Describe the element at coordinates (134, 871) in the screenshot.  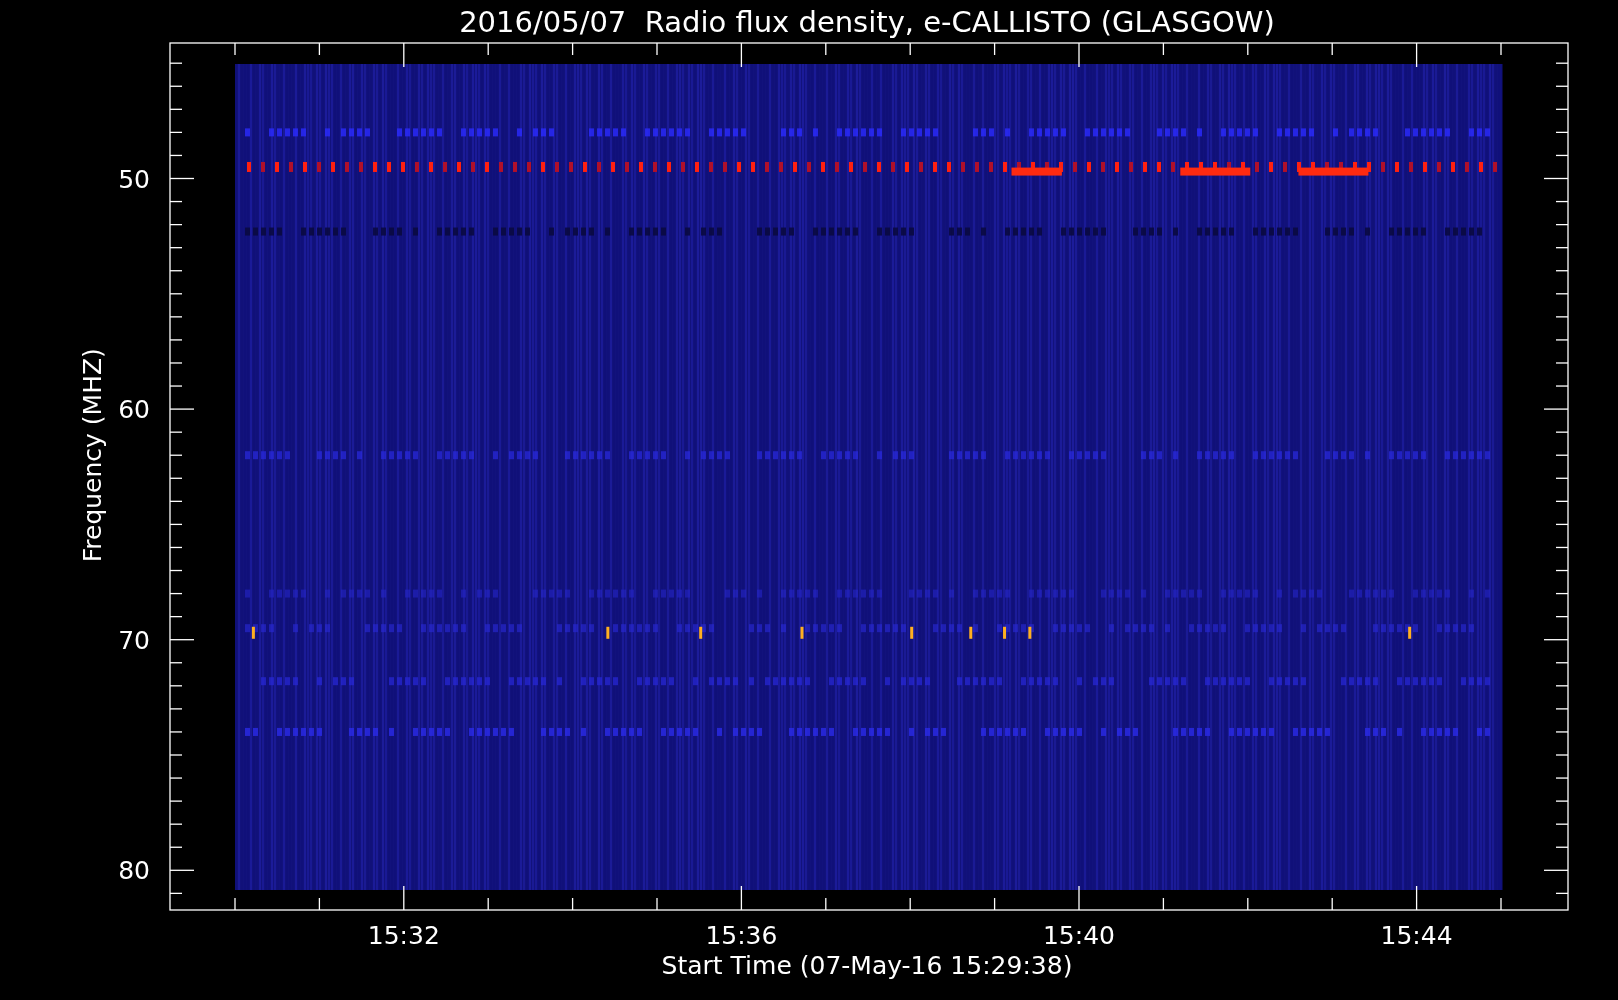
I see `tick-label: 80` at that location.